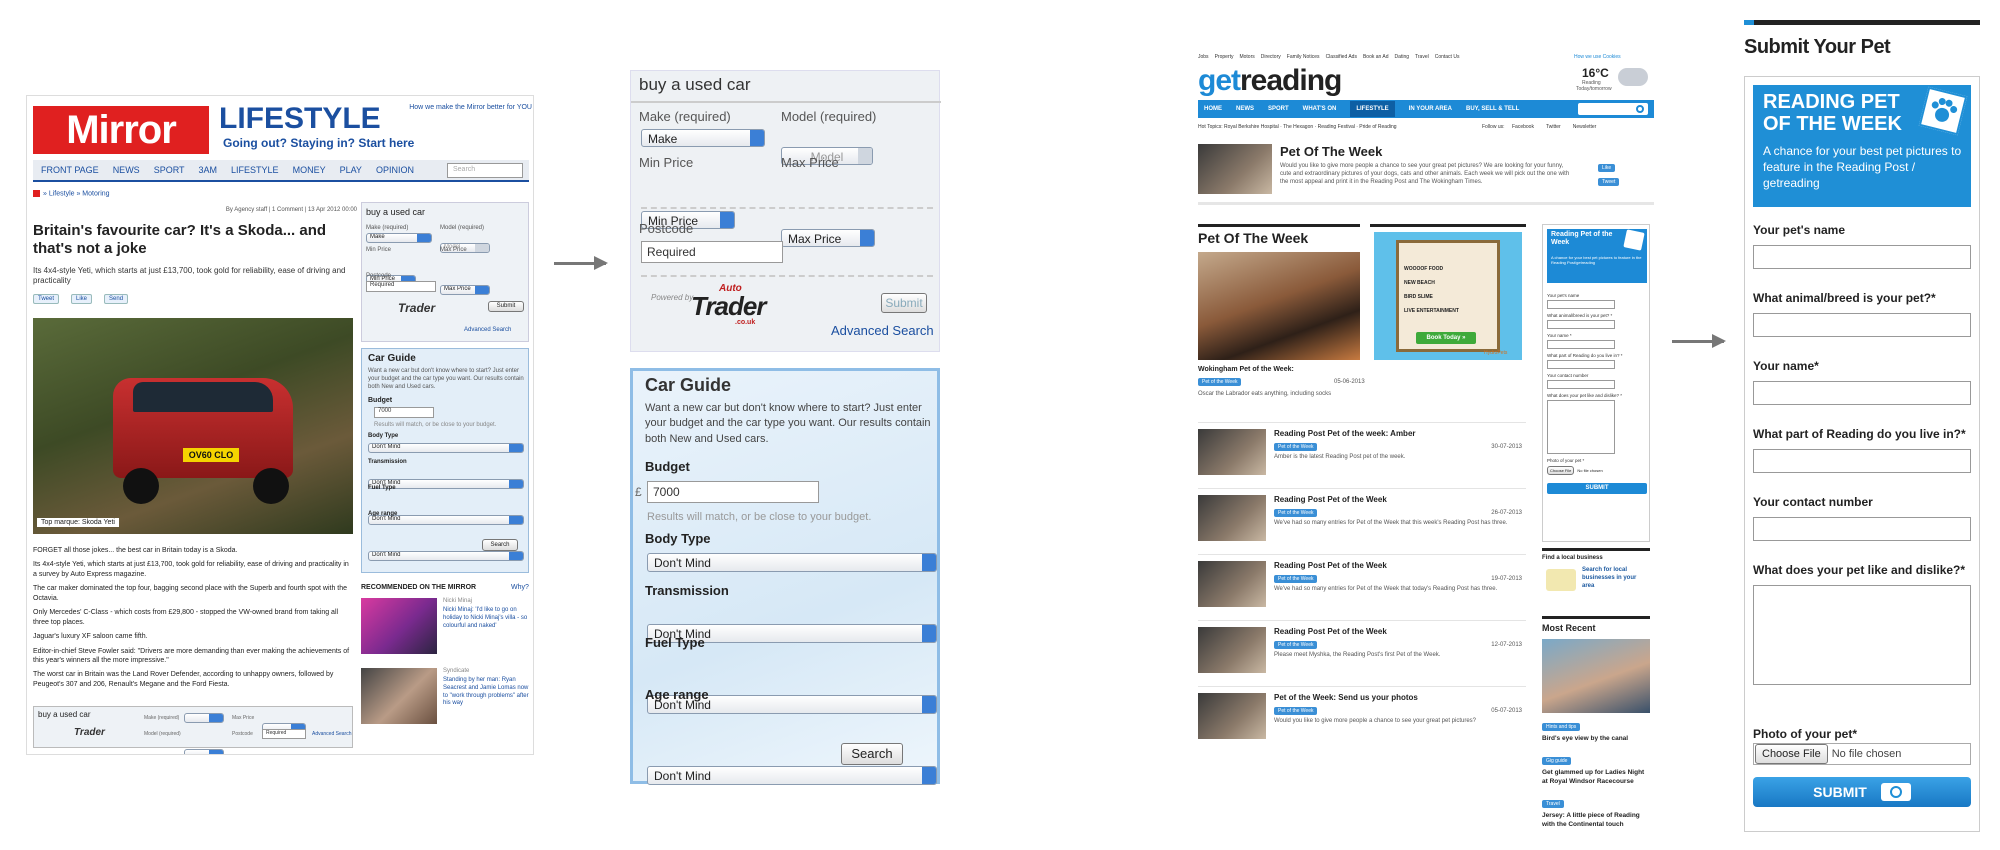 This screenshot has width=2000, height=850. What do you see at coordinates (1224, 57) in the screenshot?
I see `top-link: Property` at bounding box center [1224, 57].